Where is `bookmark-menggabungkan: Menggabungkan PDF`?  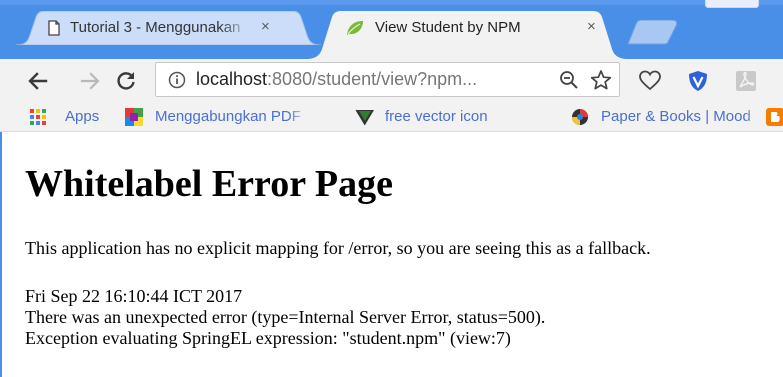 bookmark-menggabungkan: Menggabungkan PDF is located at coordinates (217, 117).